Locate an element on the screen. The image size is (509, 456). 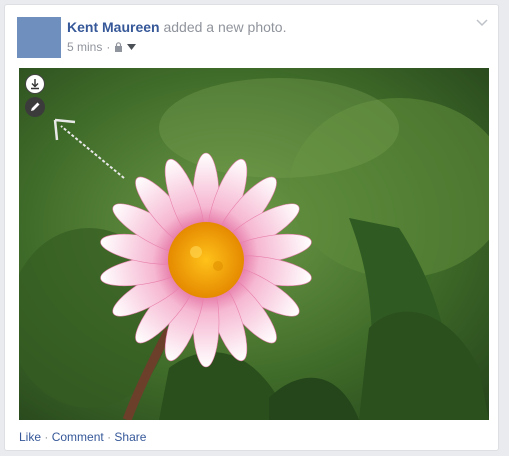
author-name: Kent Maureen is located at coordinates (113, 27).